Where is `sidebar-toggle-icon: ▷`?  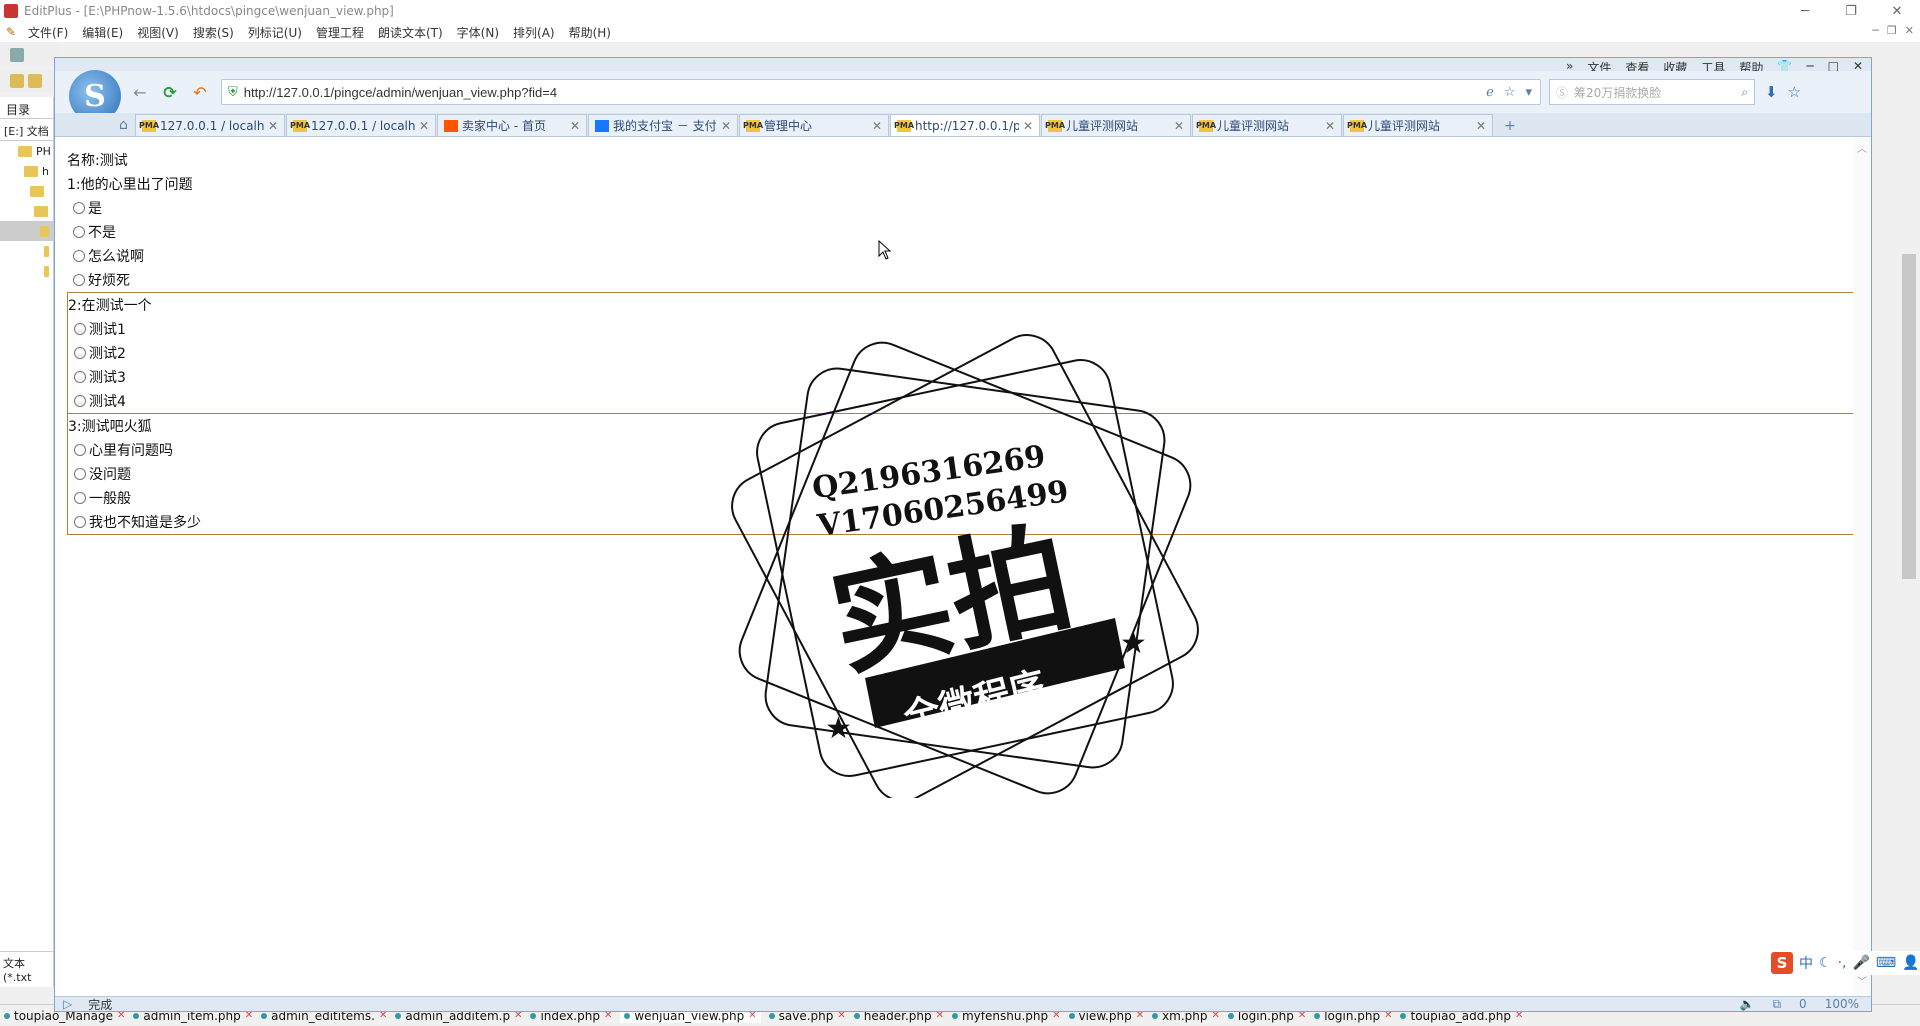
sidebar-toggle-icon: ▷ is located at coordinates (67, 1004).